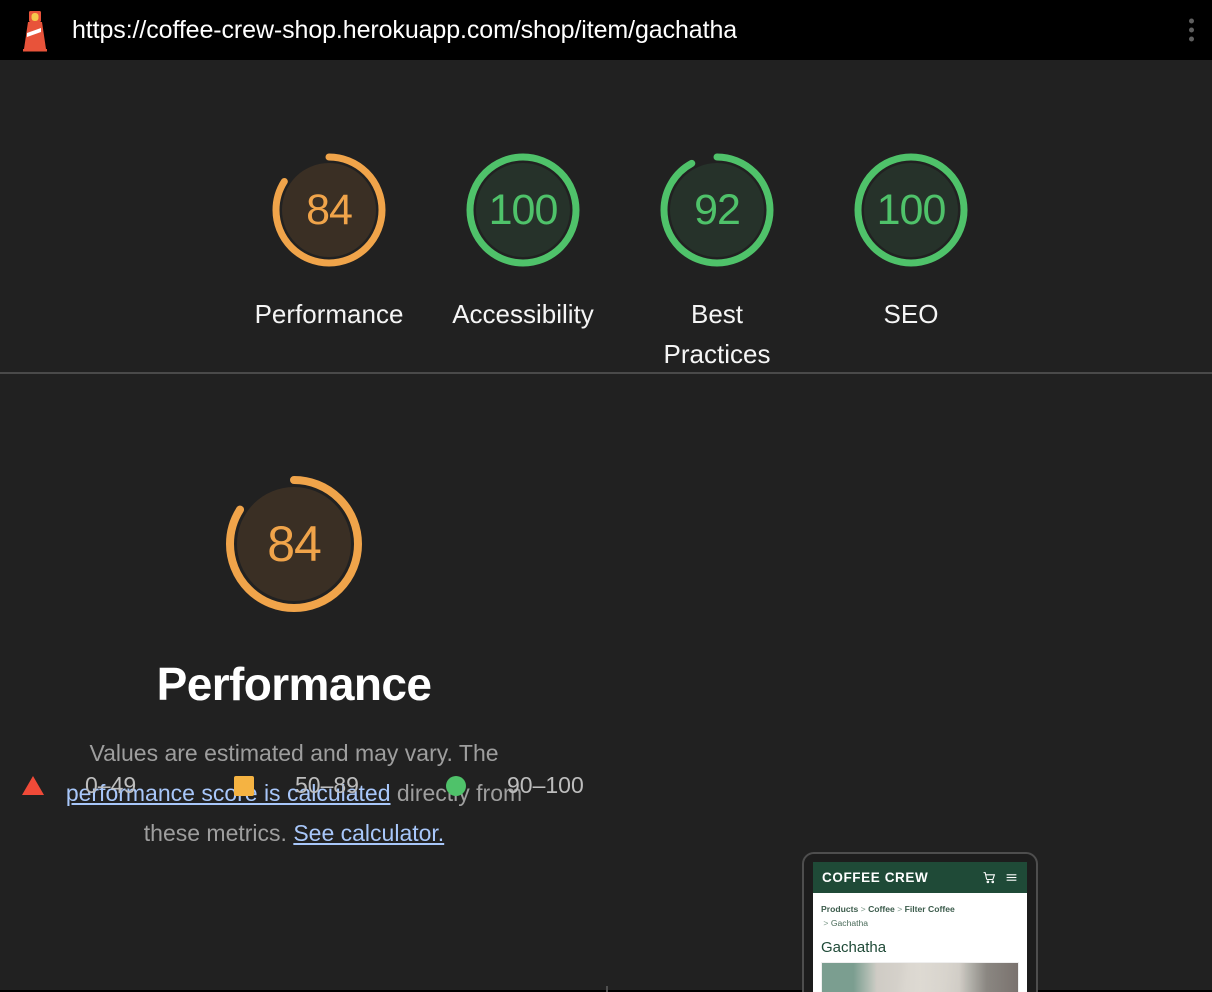 This screenshot has height=992, width=1212. Describe the element at coordinates (717, 334) in the screenshot. I see `score-label: Best Practices` at that location.